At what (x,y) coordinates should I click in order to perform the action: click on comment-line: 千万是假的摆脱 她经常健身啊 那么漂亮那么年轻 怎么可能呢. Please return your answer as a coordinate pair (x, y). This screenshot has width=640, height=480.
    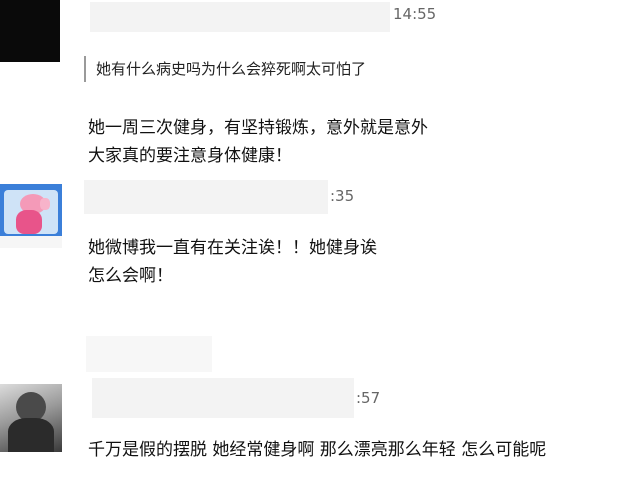
    Looking at the image, I should click on (317, 450).